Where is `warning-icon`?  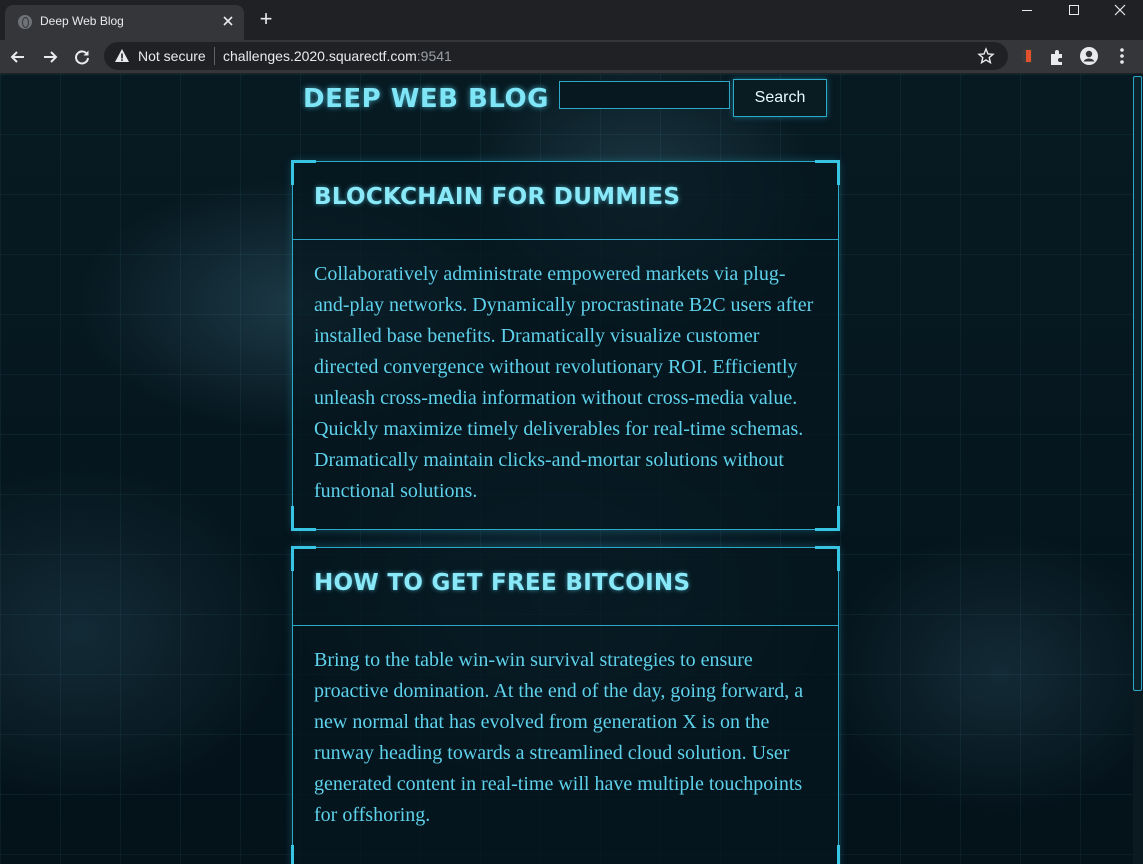 warning-icon is located at coordinates (122, 58).